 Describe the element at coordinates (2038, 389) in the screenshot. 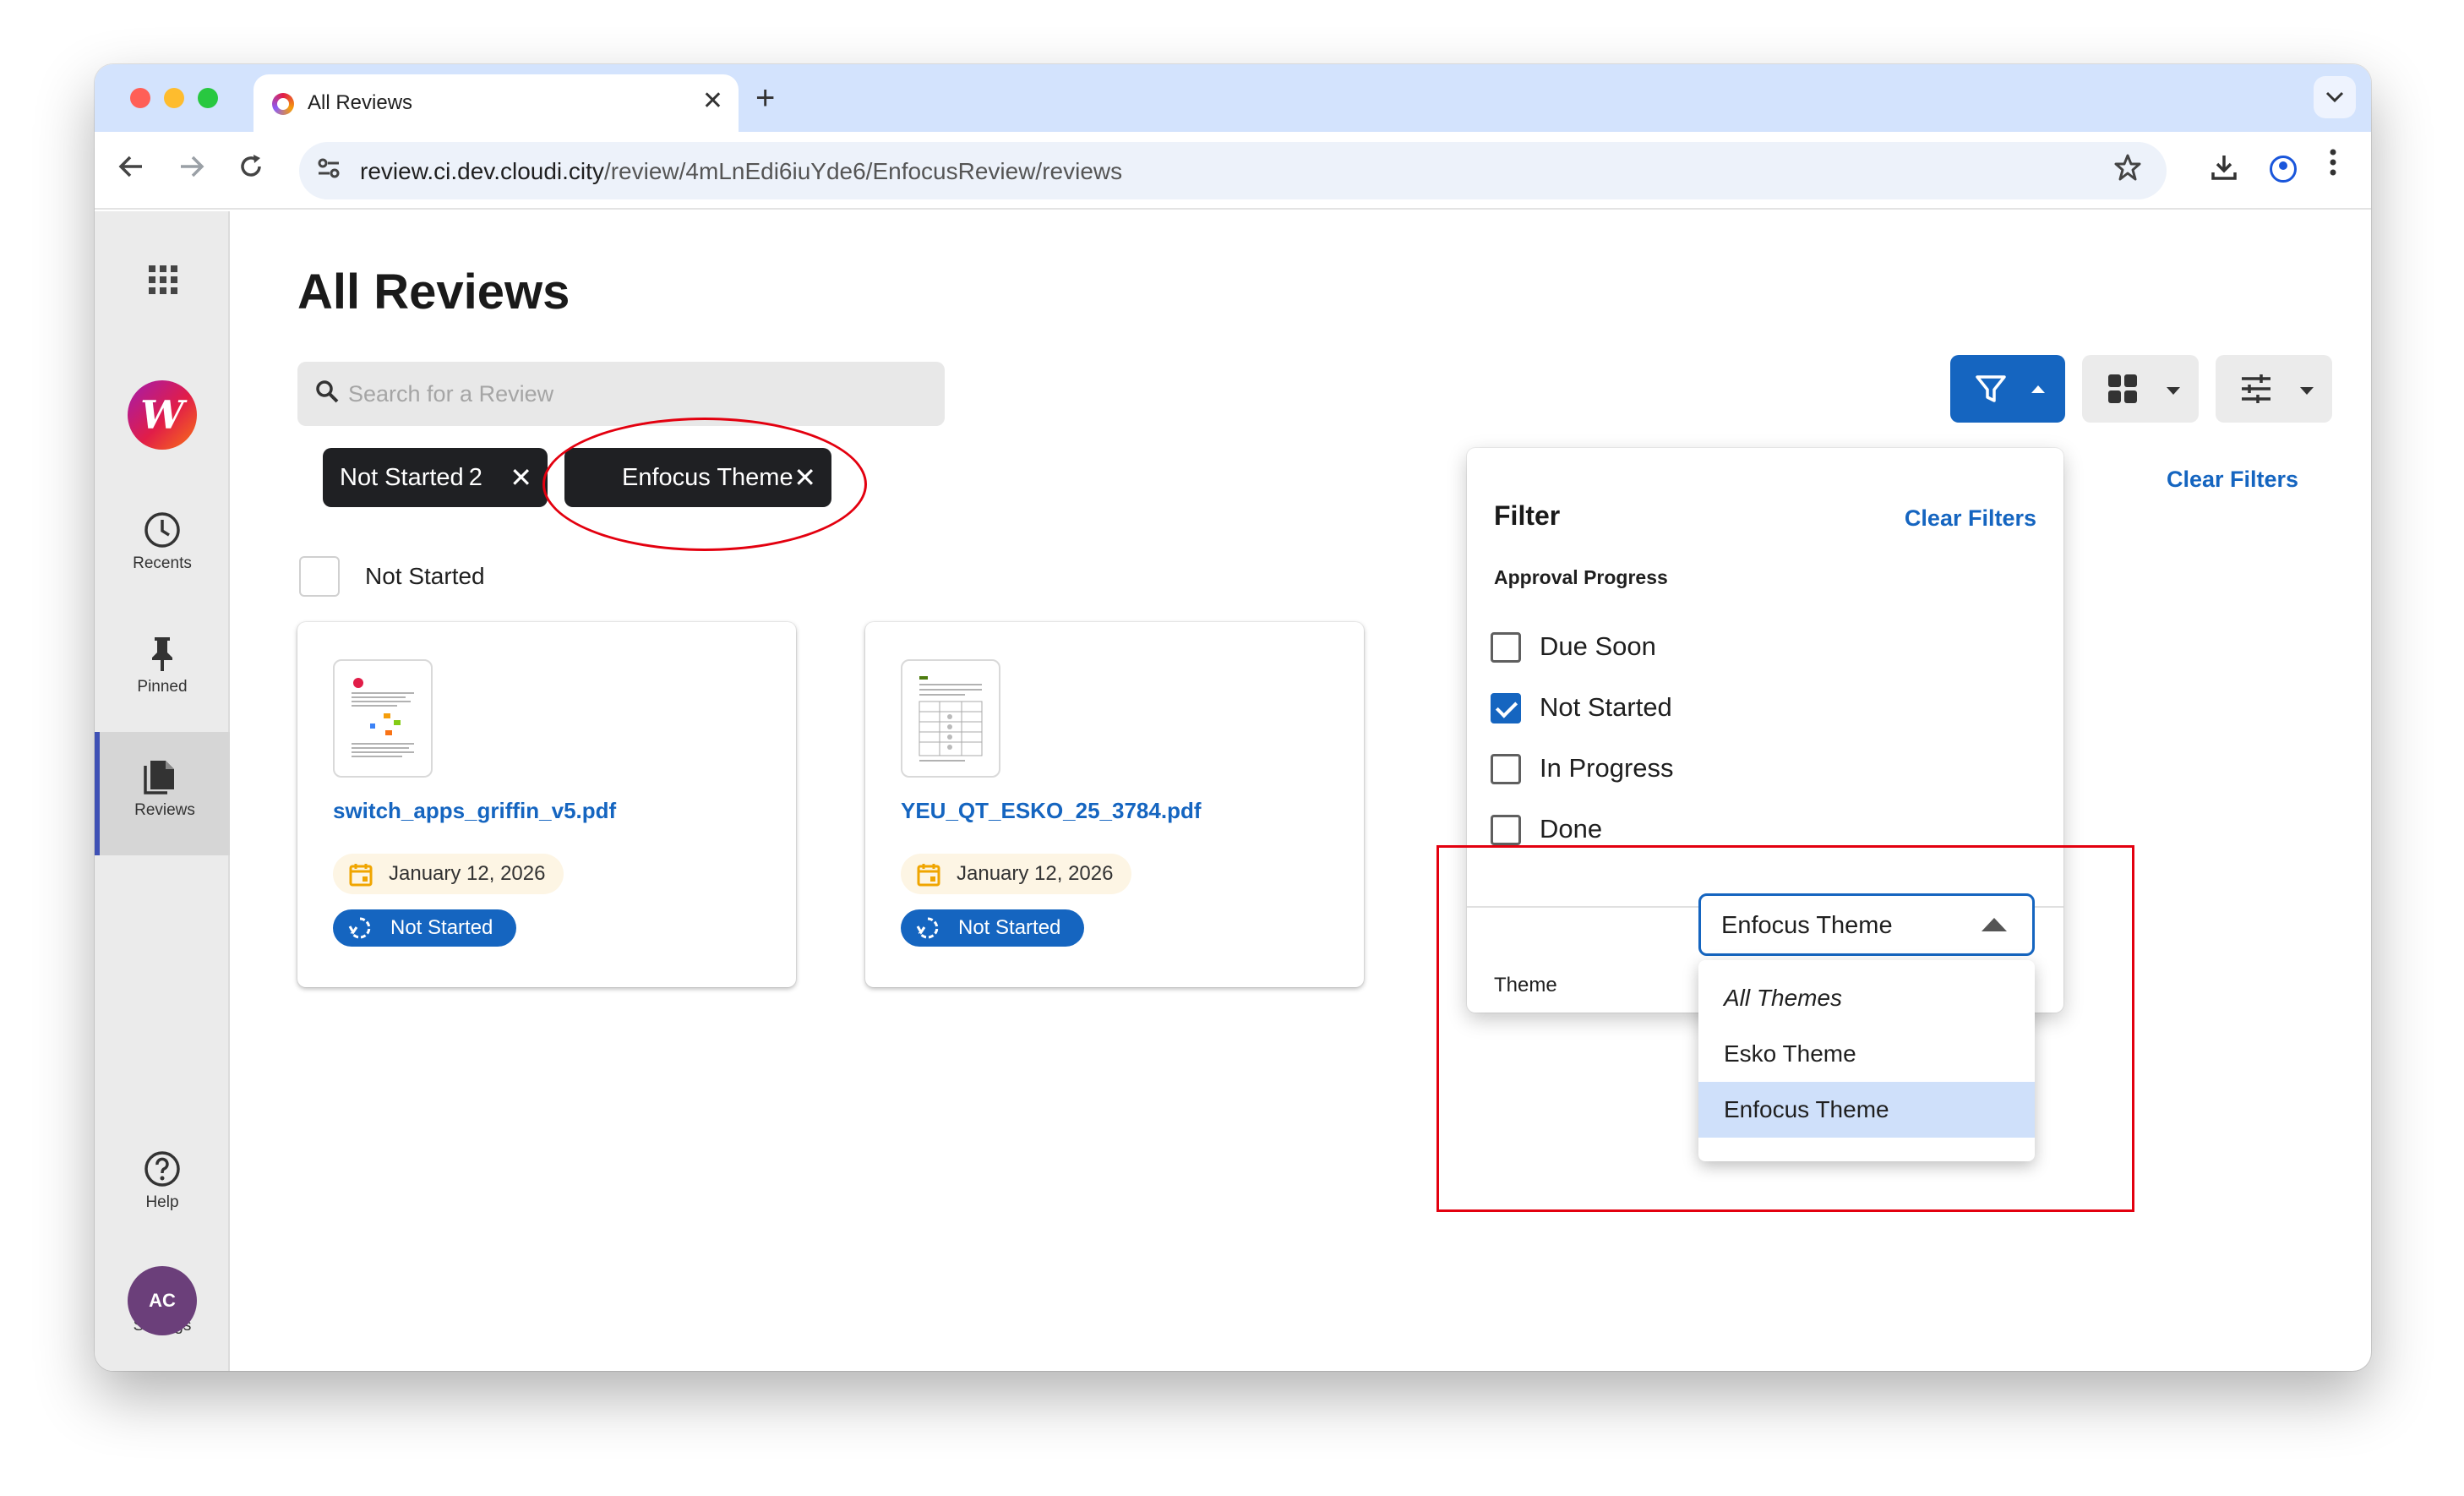

I see `caret-up-icon` at that location.